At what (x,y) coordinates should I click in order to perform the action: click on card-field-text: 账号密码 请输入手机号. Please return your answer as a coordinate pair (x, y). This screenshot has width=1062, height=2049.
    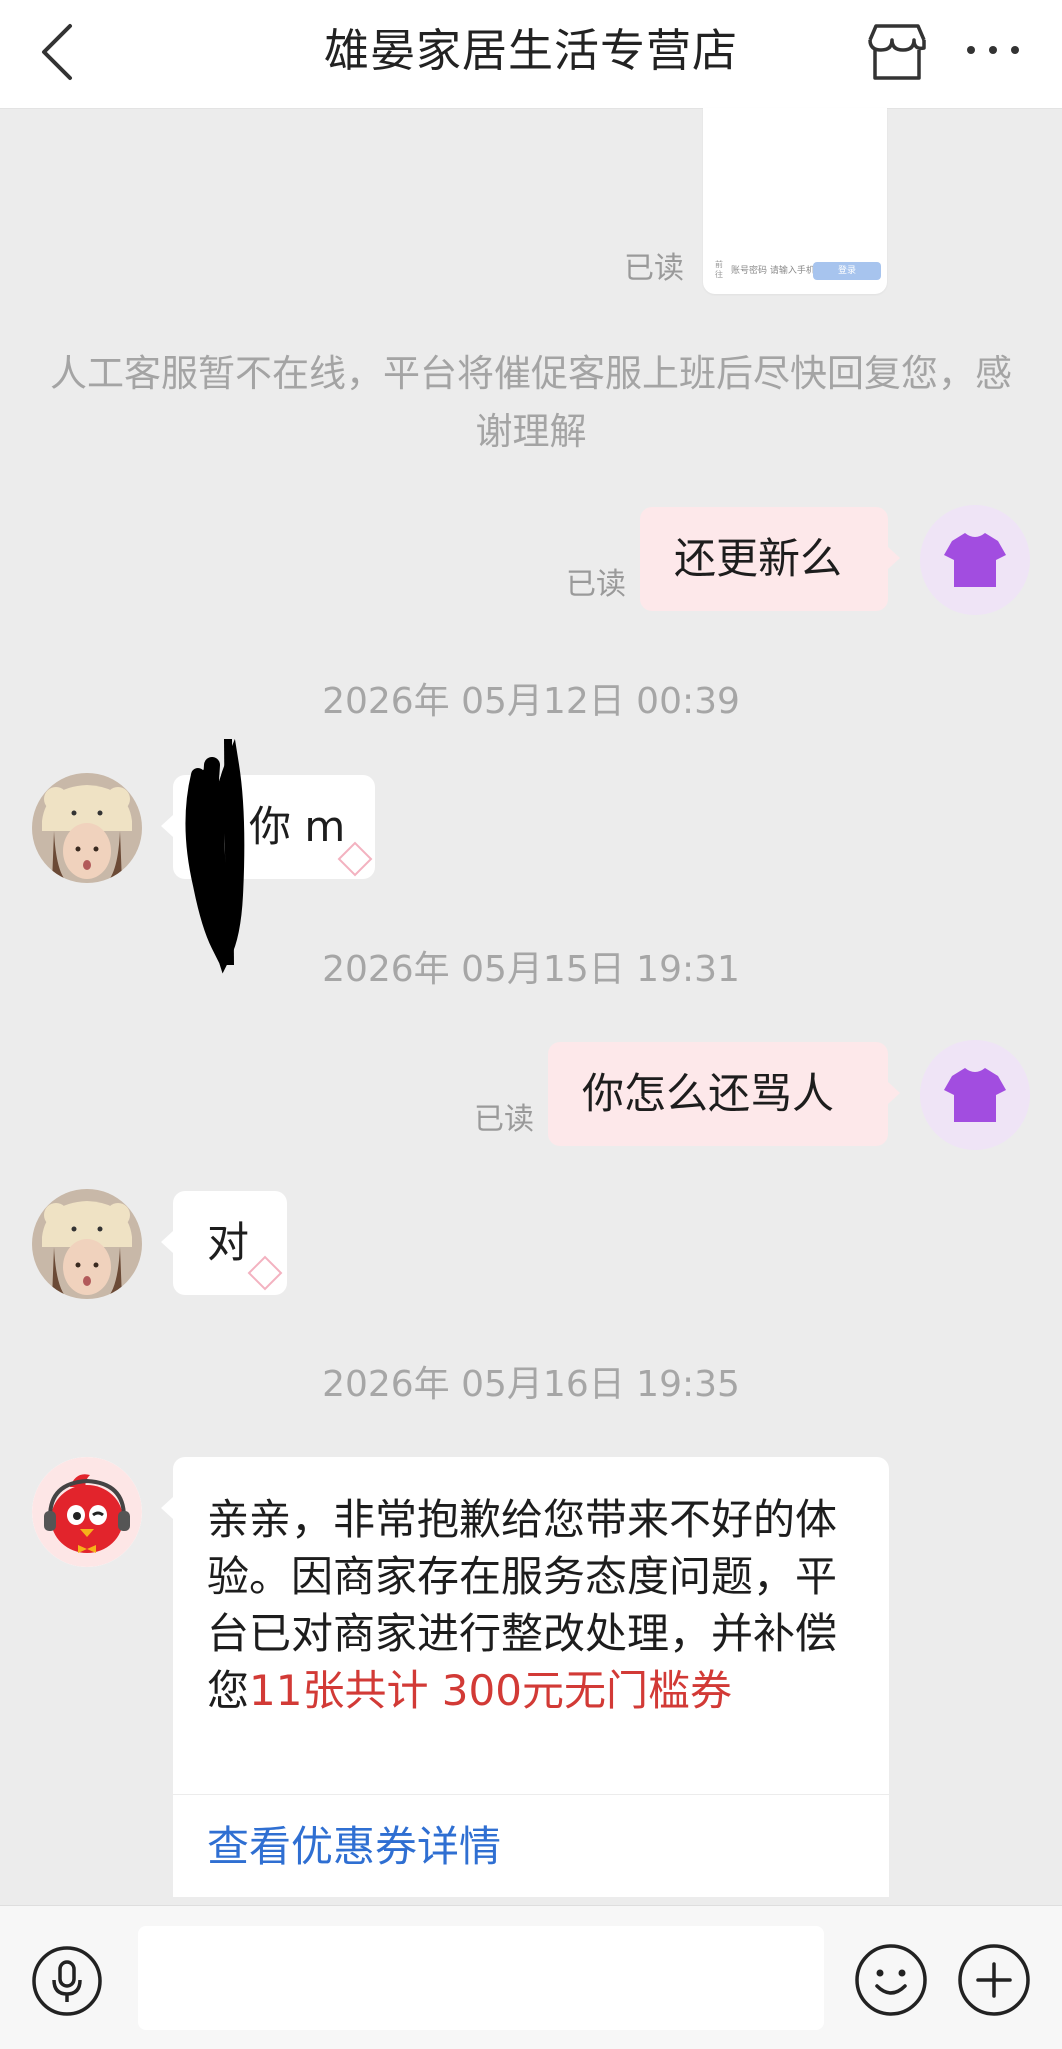
    Looking at the image, I should click on (777, 271).